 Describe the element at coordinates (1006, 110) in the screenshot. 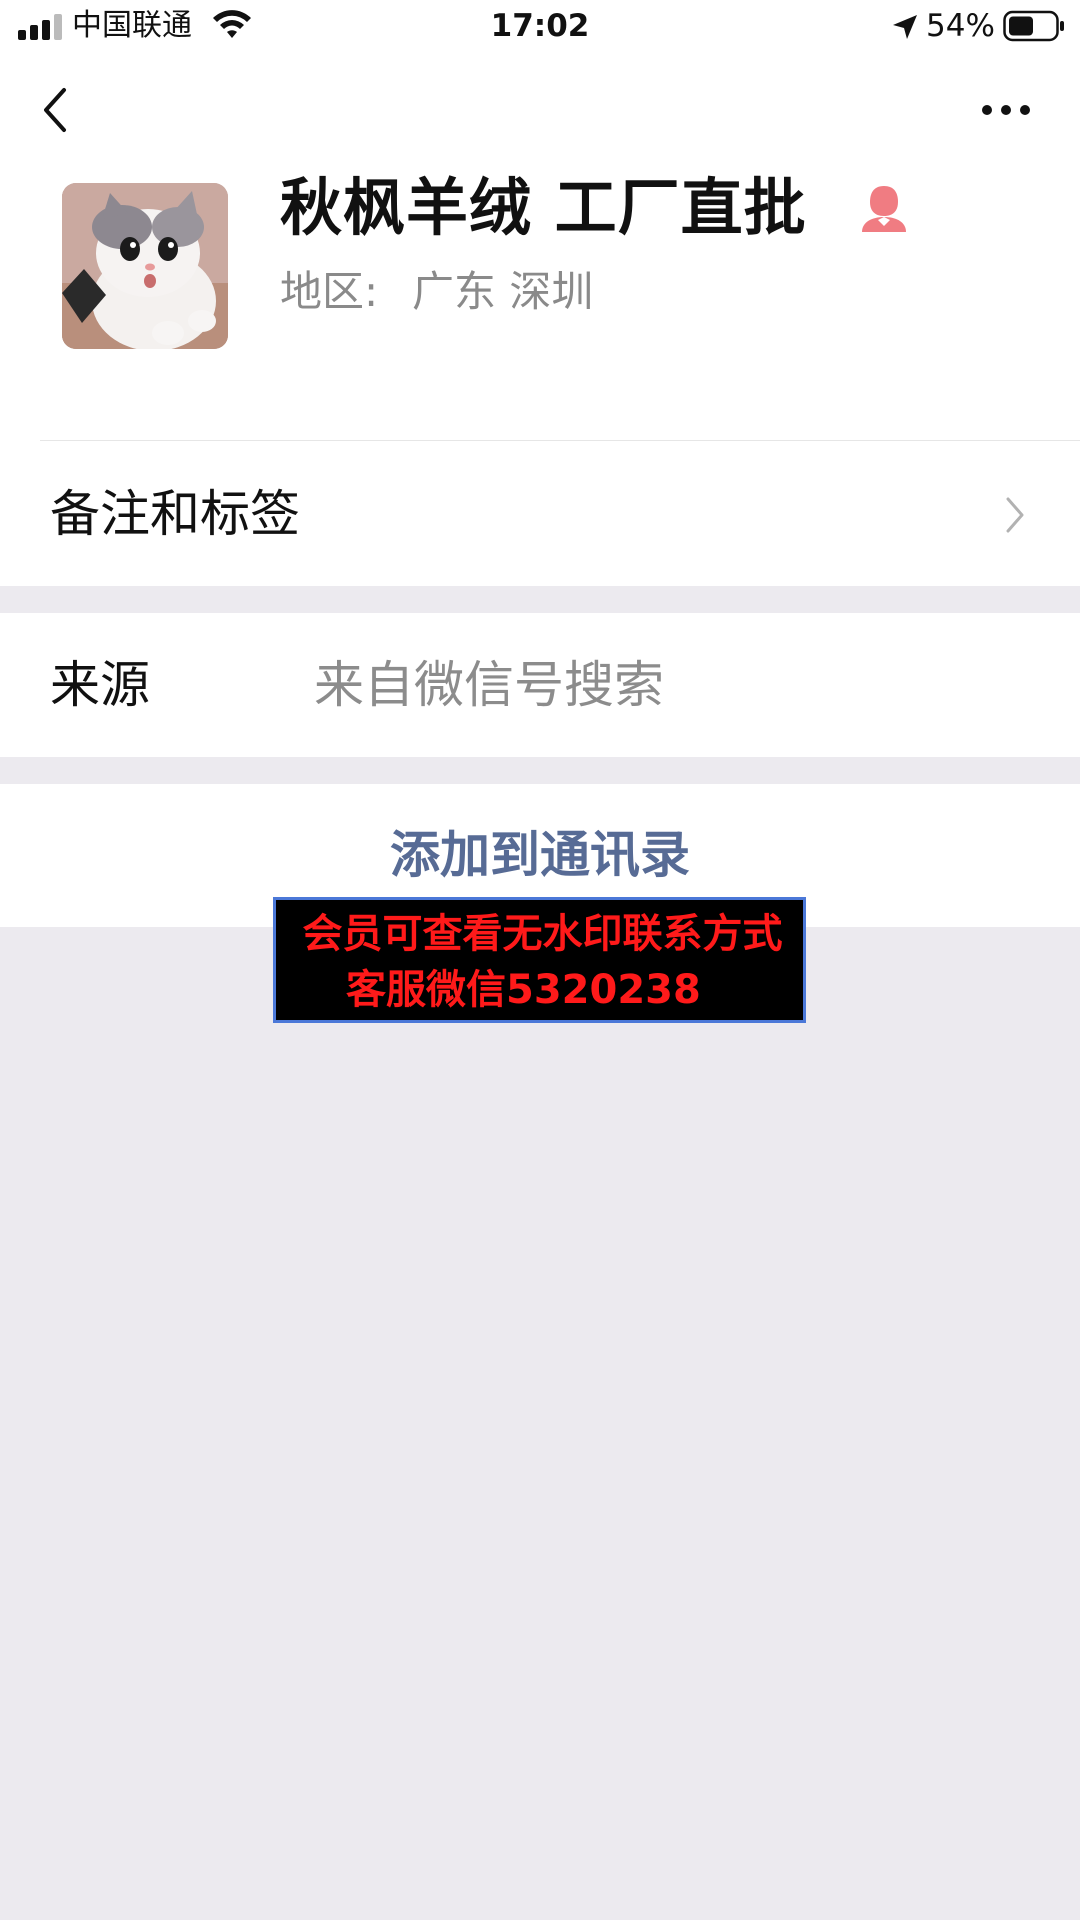

I see `more-dots-icon` at that location.